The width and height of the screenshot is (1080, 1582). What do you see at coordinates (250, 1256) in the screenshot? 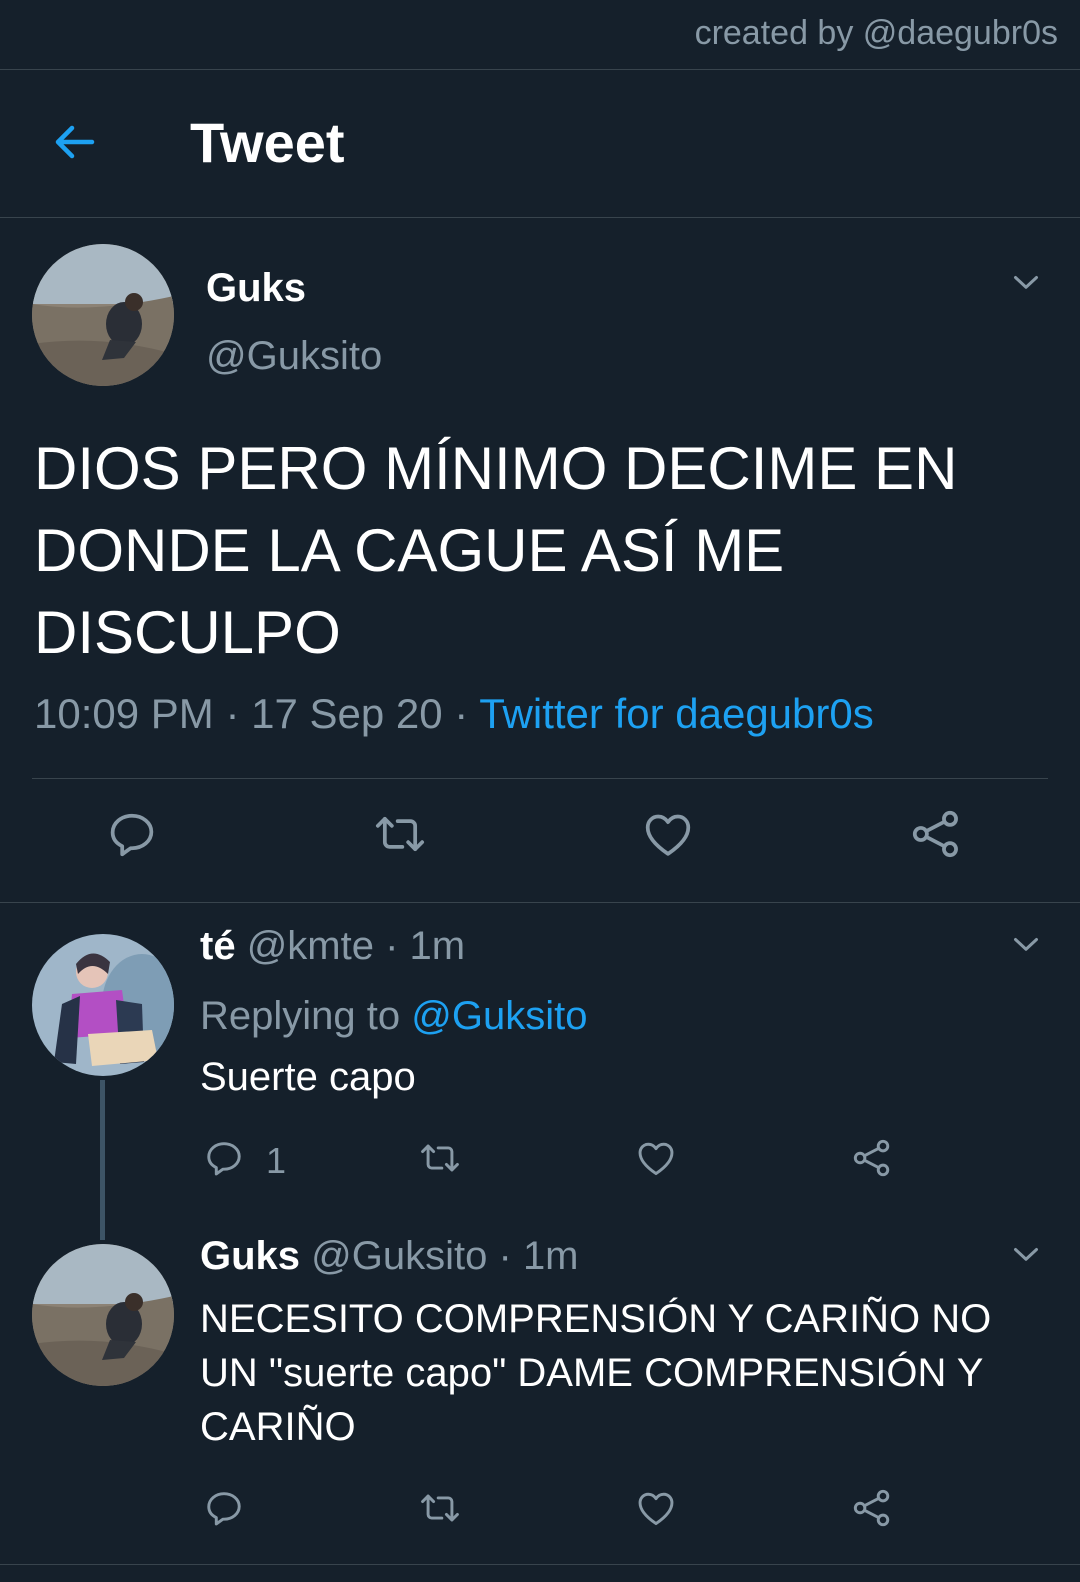
I see `reply-author-name: Guks` at bounding box center [250, 1256].